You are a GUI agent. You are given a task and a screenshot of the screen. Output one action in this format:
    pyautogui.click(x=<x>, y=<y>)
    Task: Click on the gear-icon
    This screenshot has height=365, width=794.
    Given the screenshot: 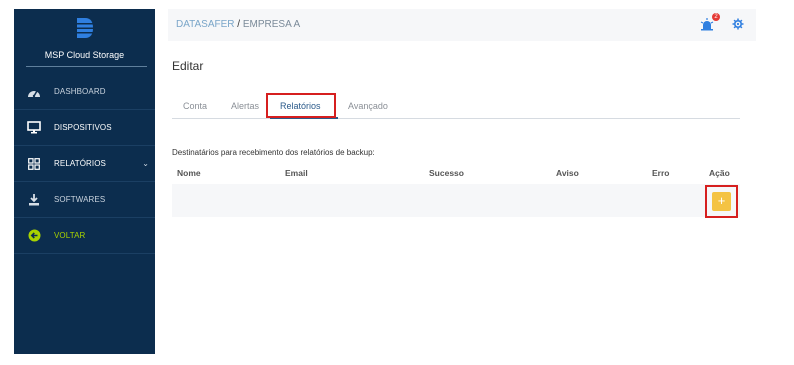 What is the action you would take?
    pyautogui.click(x=738, y=24)
    